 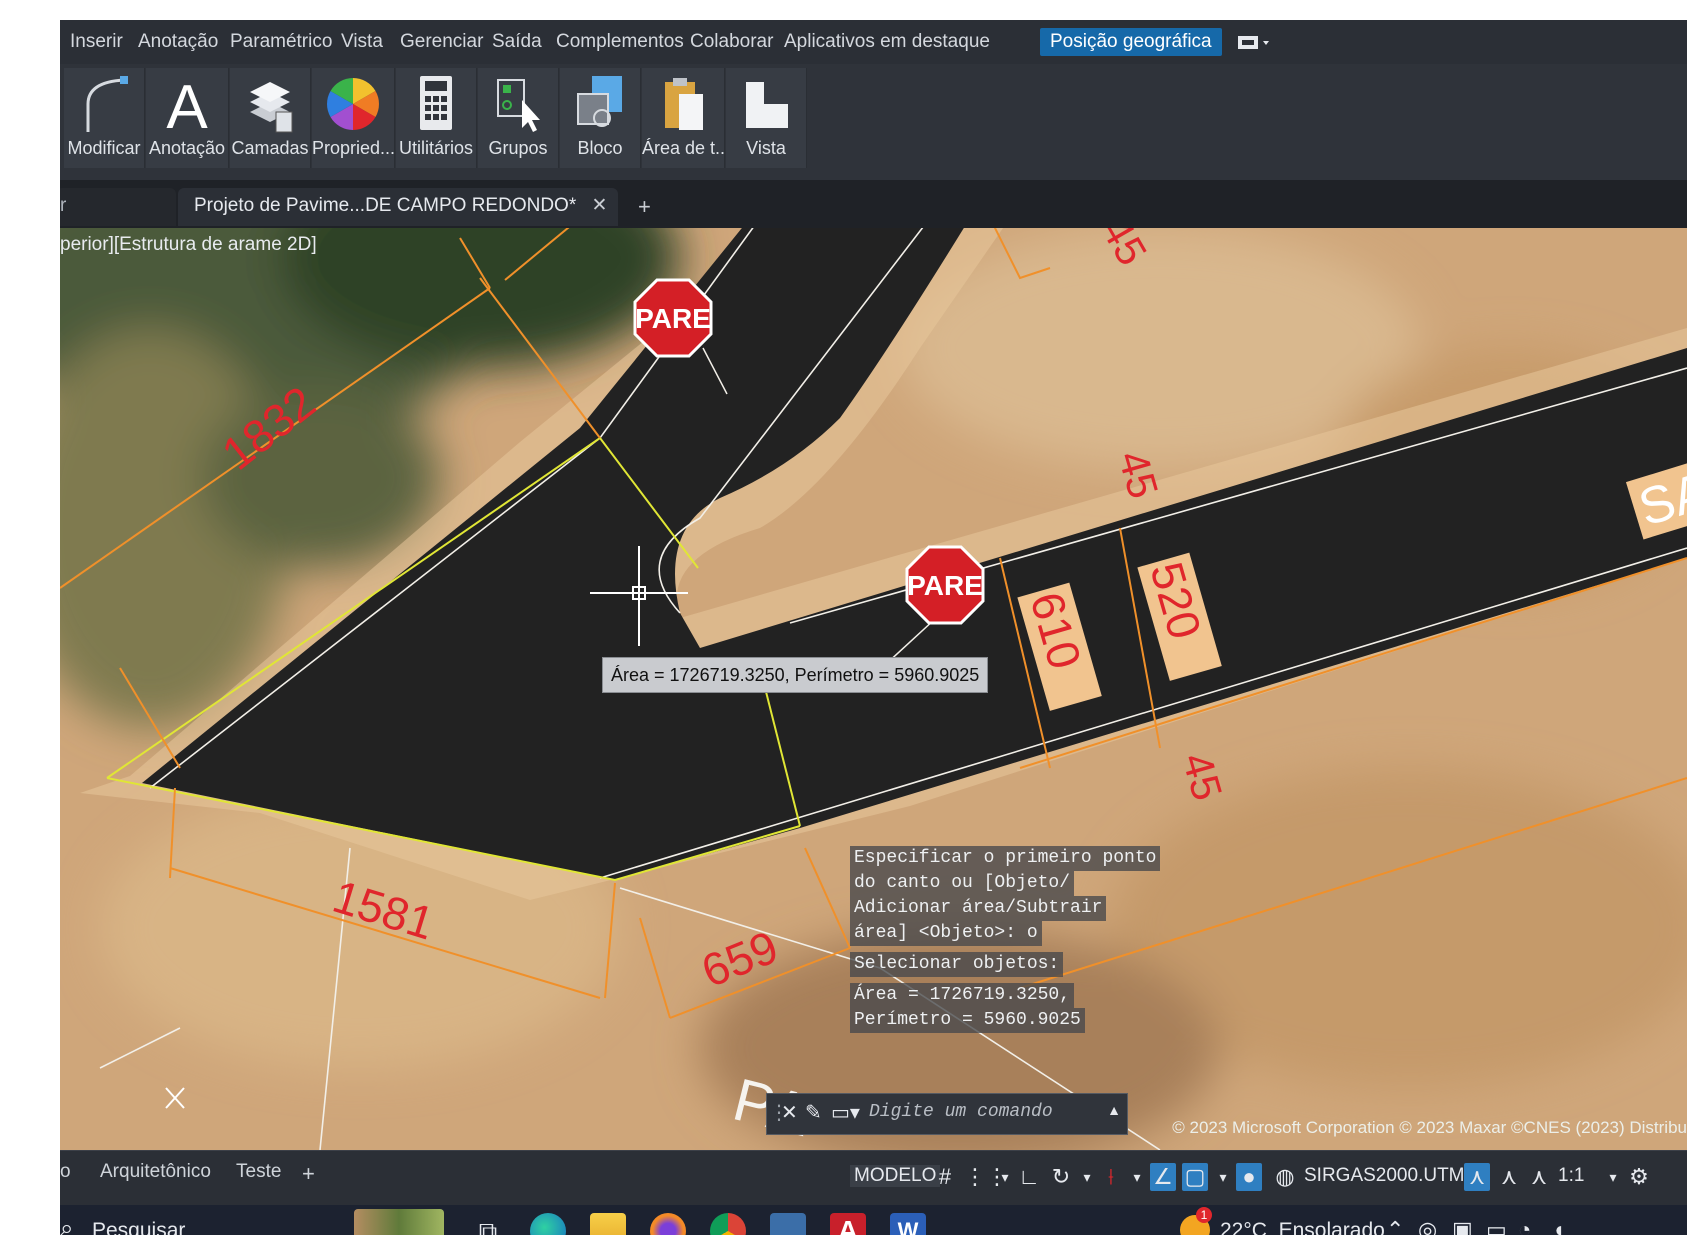 What do you see at coordinates (362, 42) in the screenshot?
I see `tab-vista: Vista` at bounding box center [362, 42].